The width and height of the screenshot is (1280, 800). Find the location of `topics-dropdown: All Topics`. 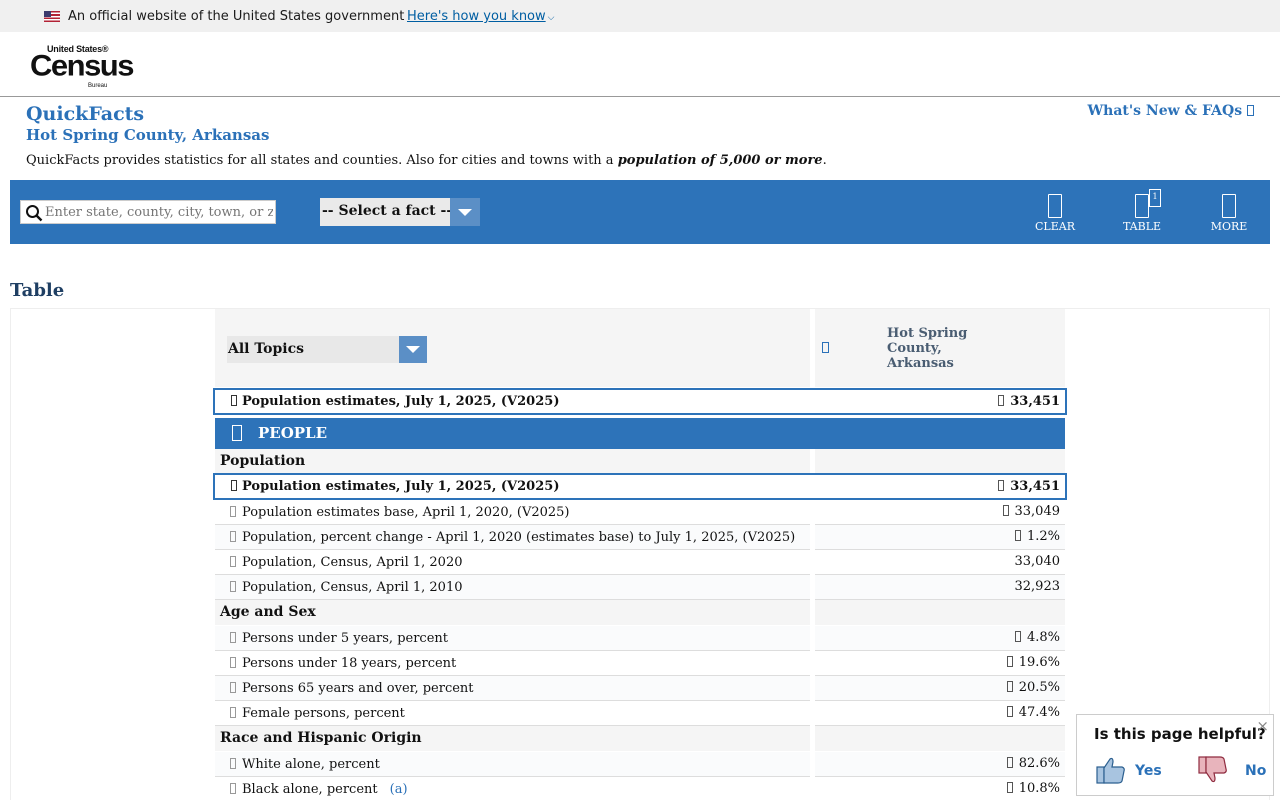

topics-dropdown: All Topics is located at coordinates (327, 349).